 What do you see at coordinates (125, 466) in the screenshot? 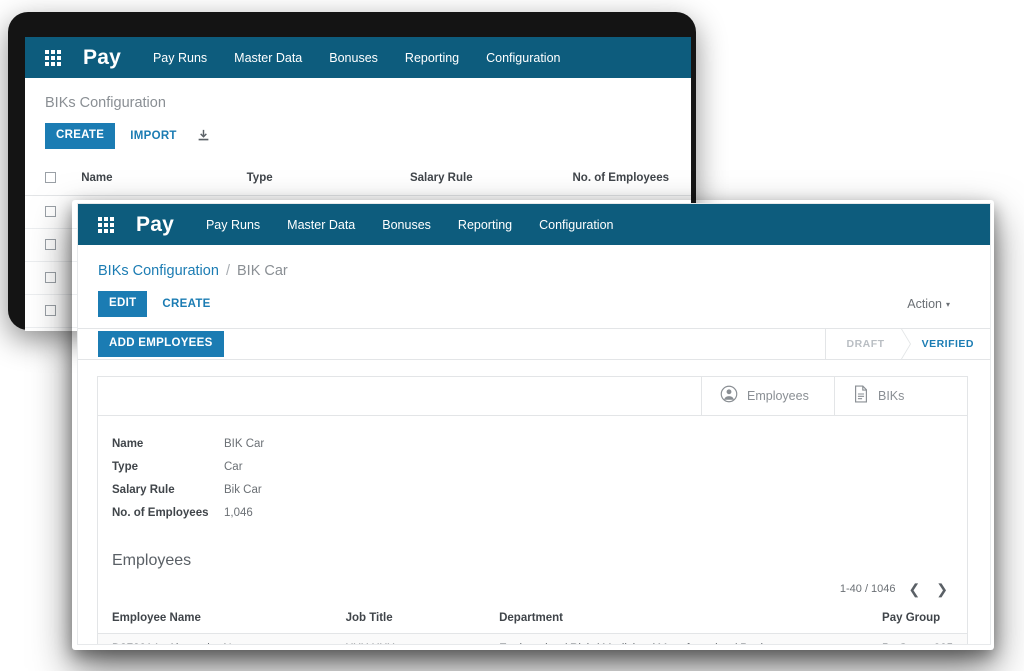
I see `field-type-label: Type` at bounding box center [125, 466].